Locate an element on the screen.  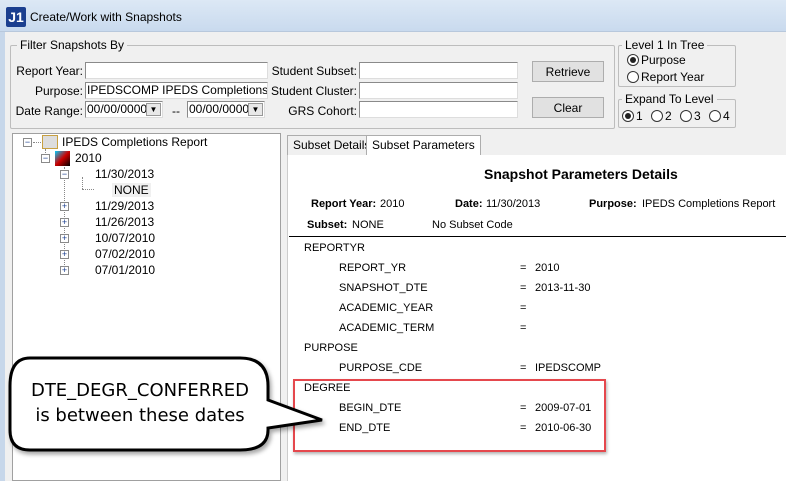
details-title: Snapshot Parameters Details is located at coordinates (581, 174).